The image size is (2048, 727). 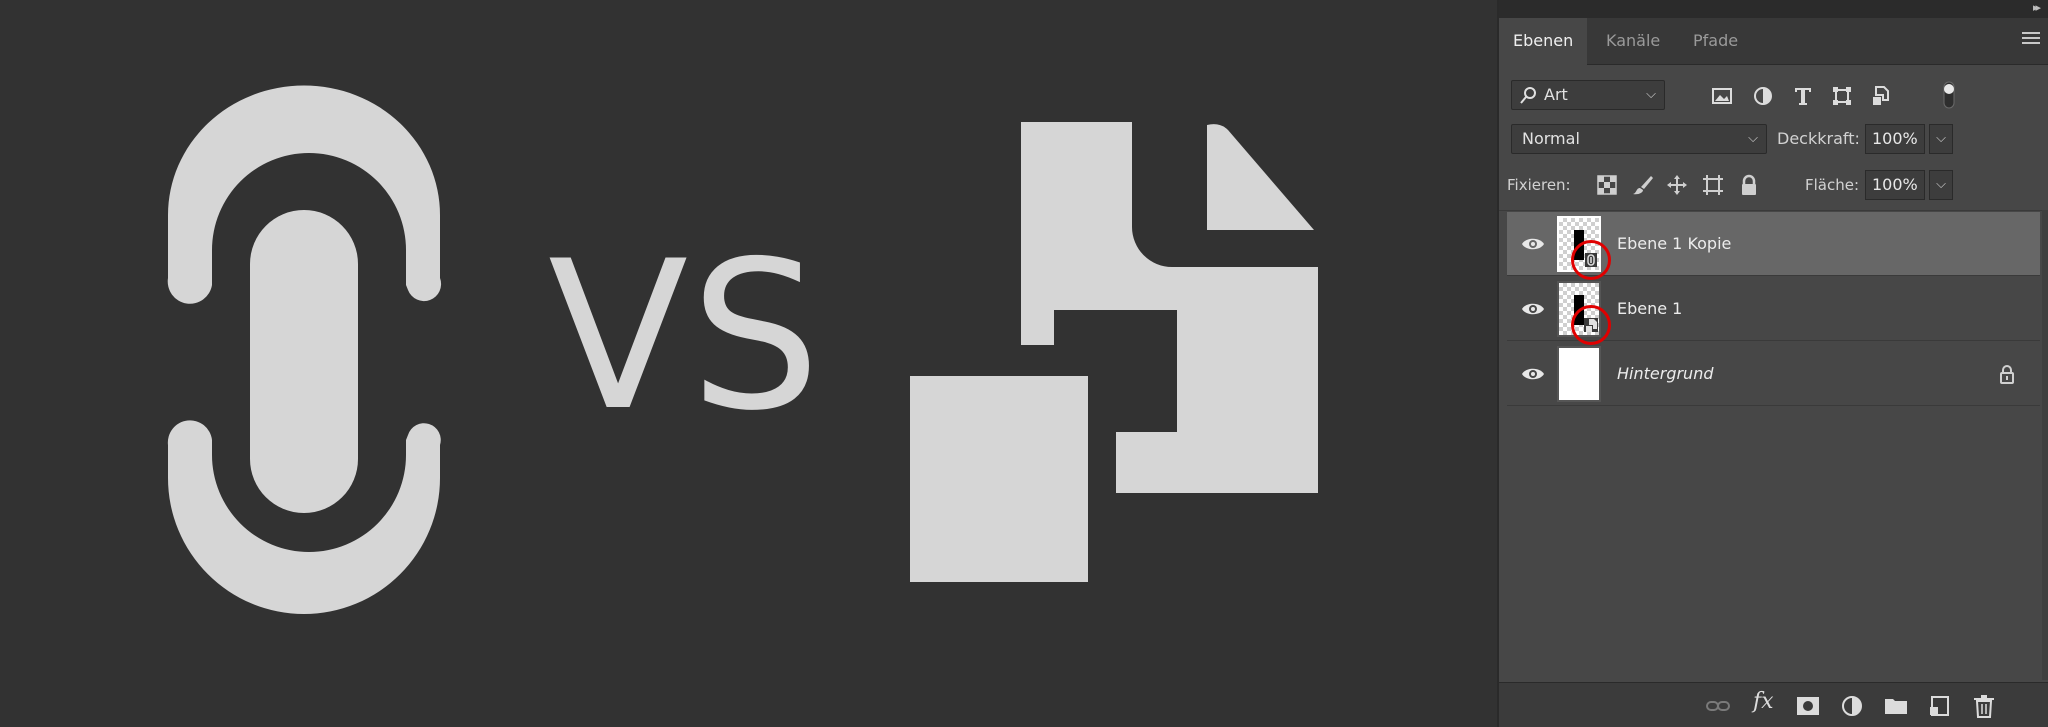 What do you see at coordinates (1633, 41) in the screenshot?
I see `tab-kanaele: Kanäle` at bounding box center [1633, 41].